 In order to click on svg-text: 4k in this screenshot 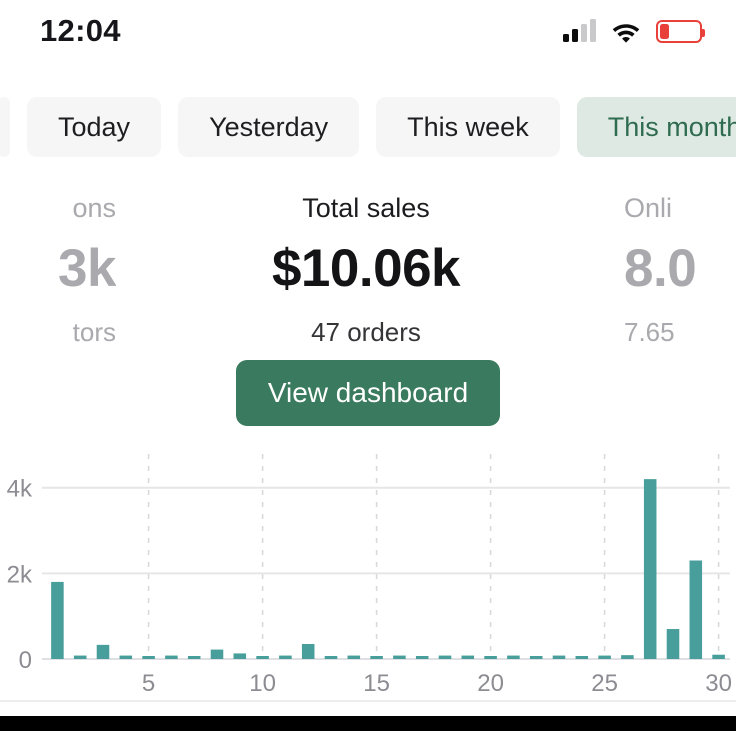, I will do `click(20, 489)`.